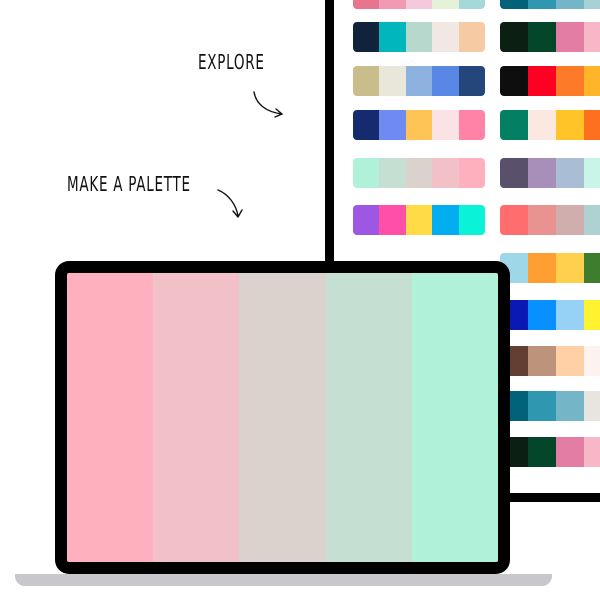 This screenshot has height=600, width=600. I want to click on explore-label: EXPLORE, so click(231, 62).